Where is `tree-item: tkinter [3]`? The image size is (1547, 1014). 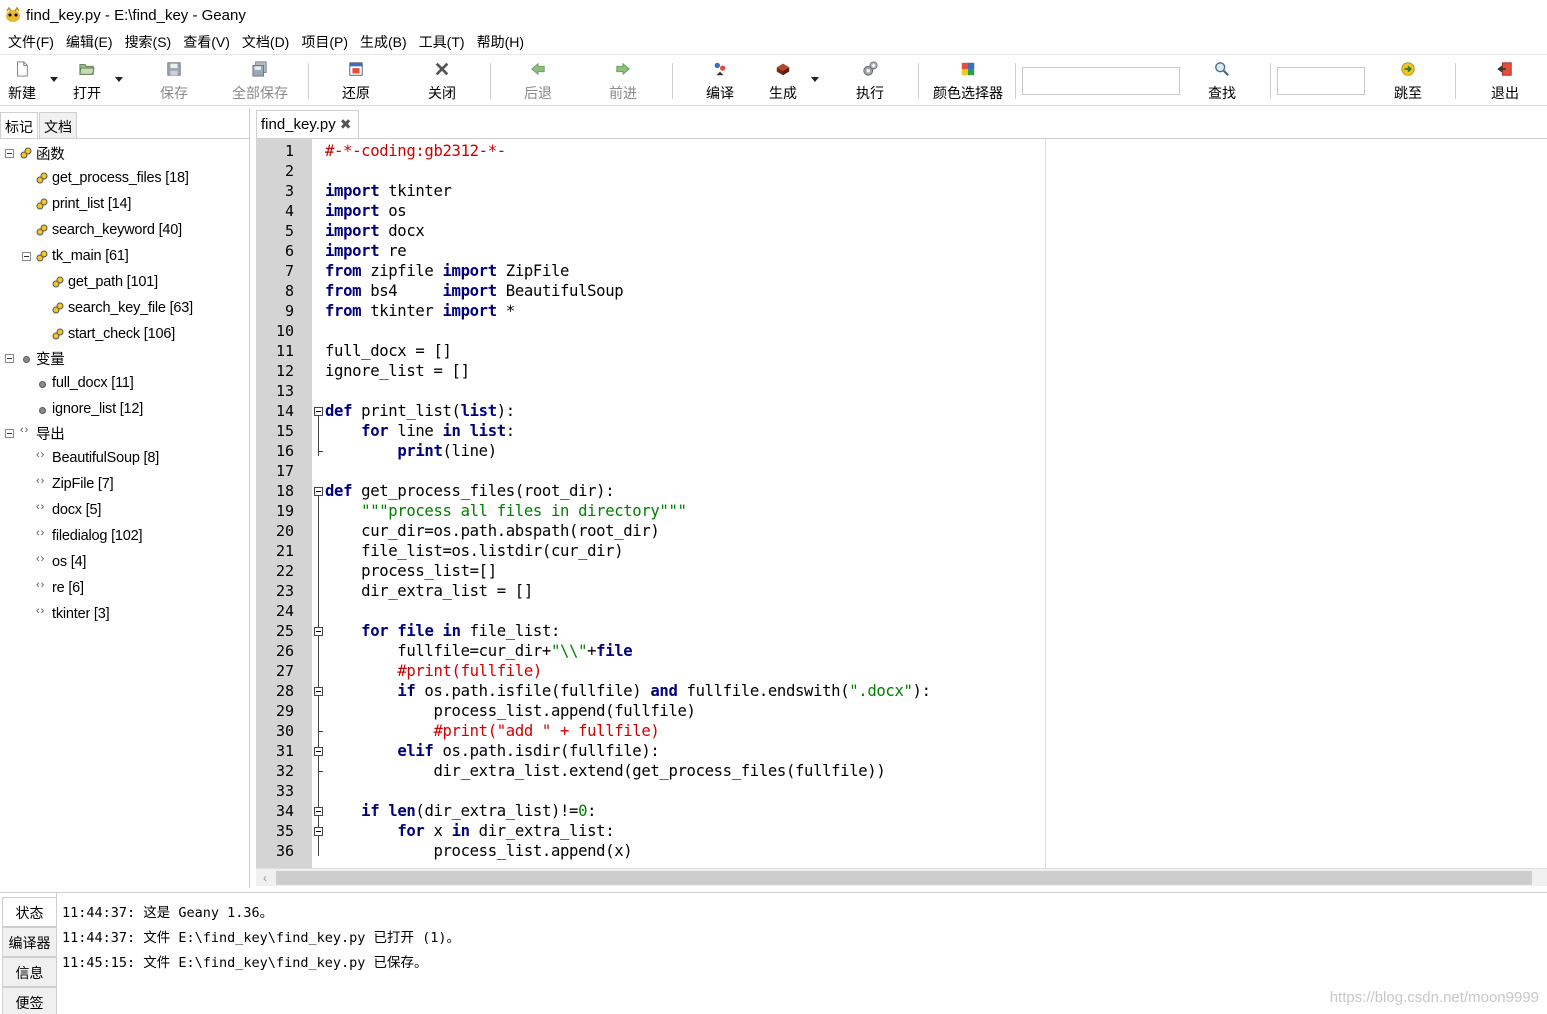 tree-item: tkinter [3] is located at coordinates (73, 614).